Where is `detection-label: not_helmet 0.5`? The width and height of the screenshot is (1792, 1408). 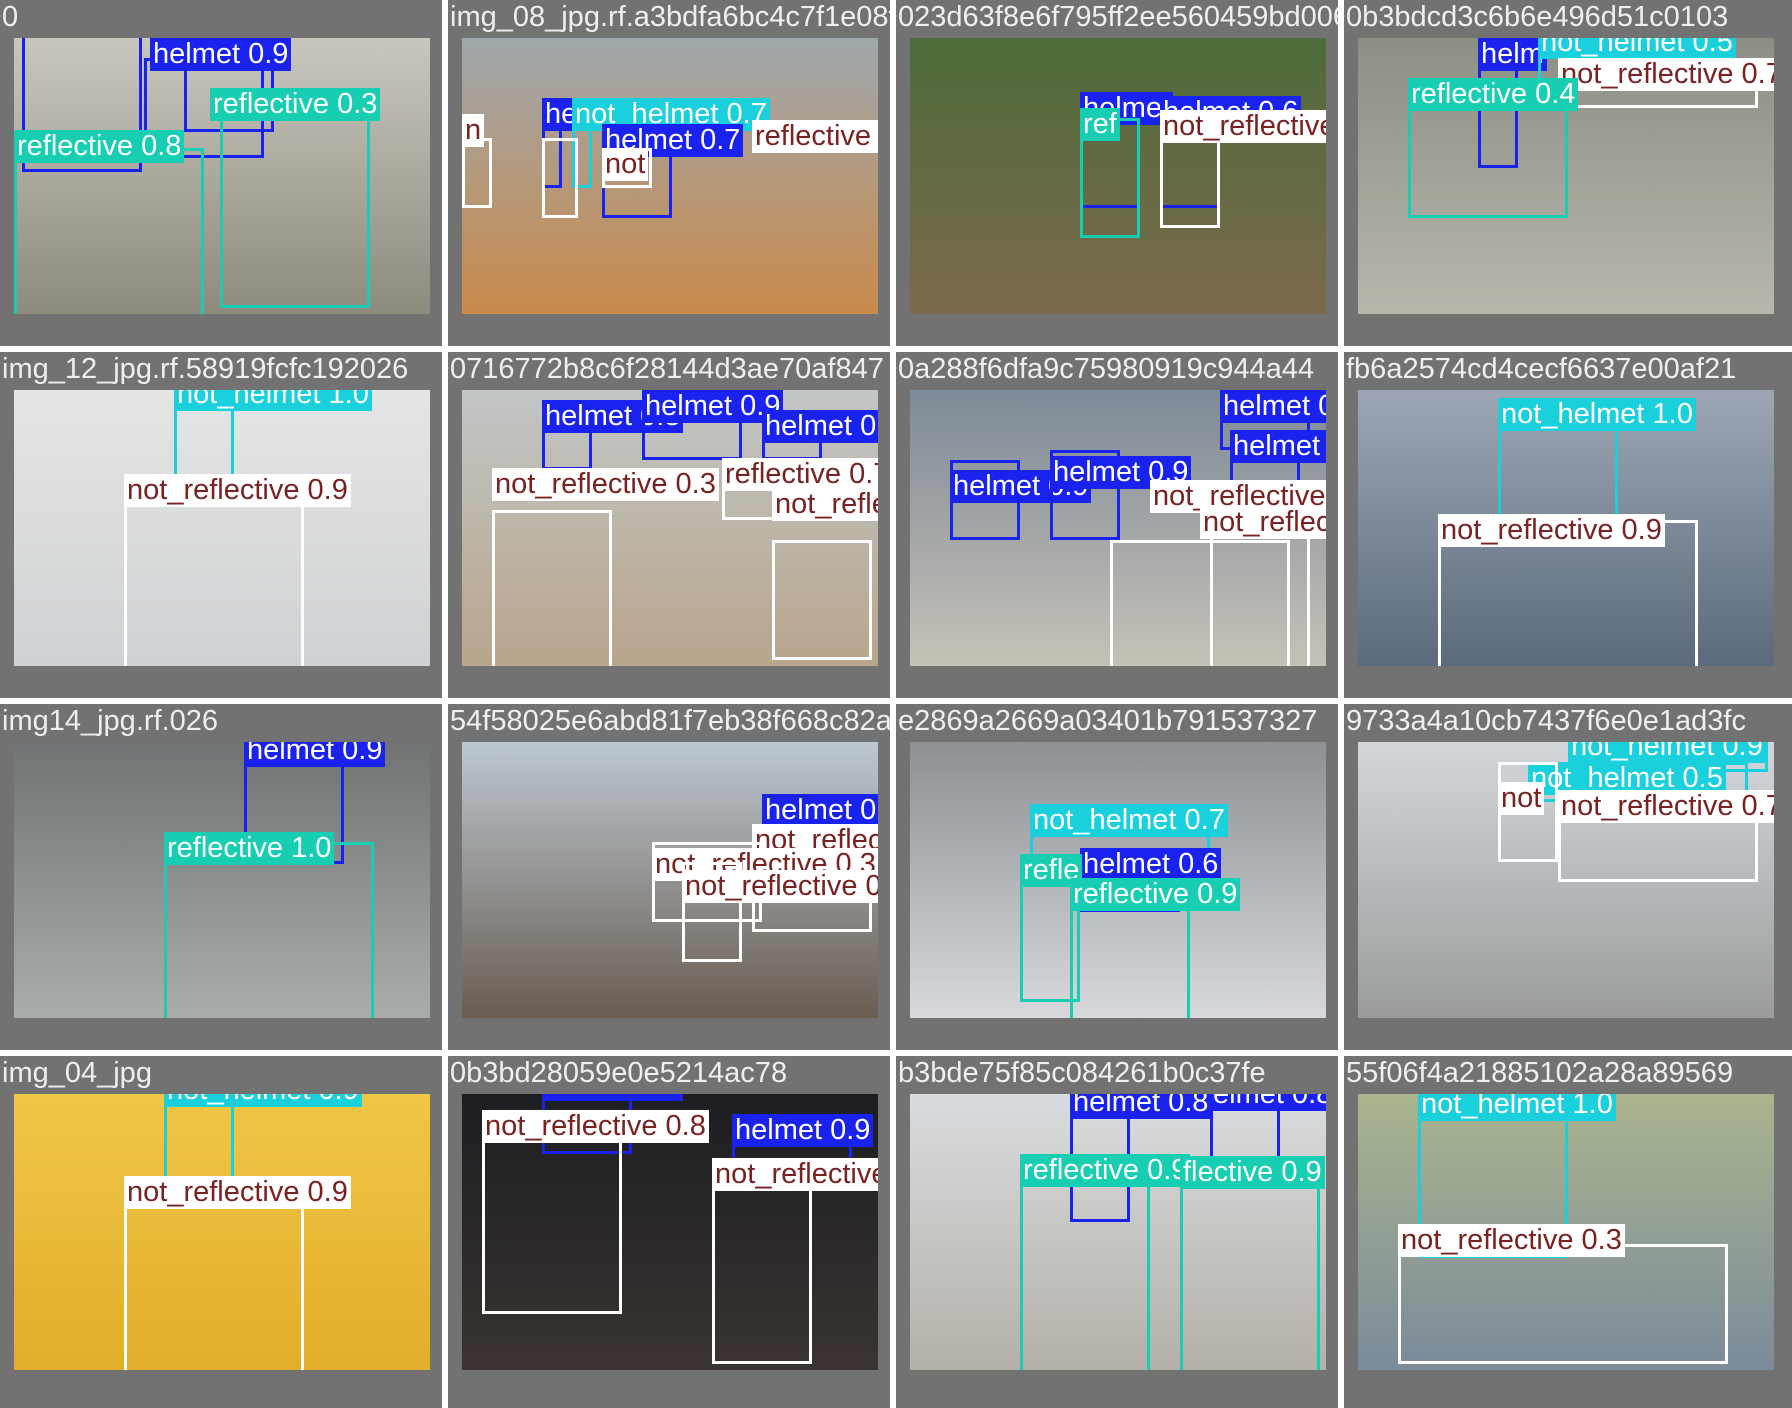 detection-label: not_helmet 0.5 is located at coordinates (1637, 48).